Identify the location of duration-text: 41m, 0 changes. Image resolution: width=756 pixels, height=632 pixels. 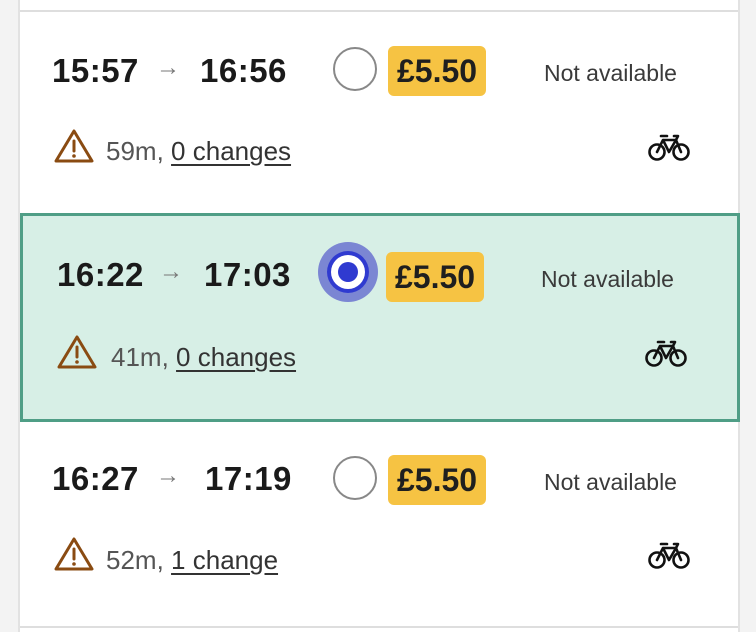
(203, 357).